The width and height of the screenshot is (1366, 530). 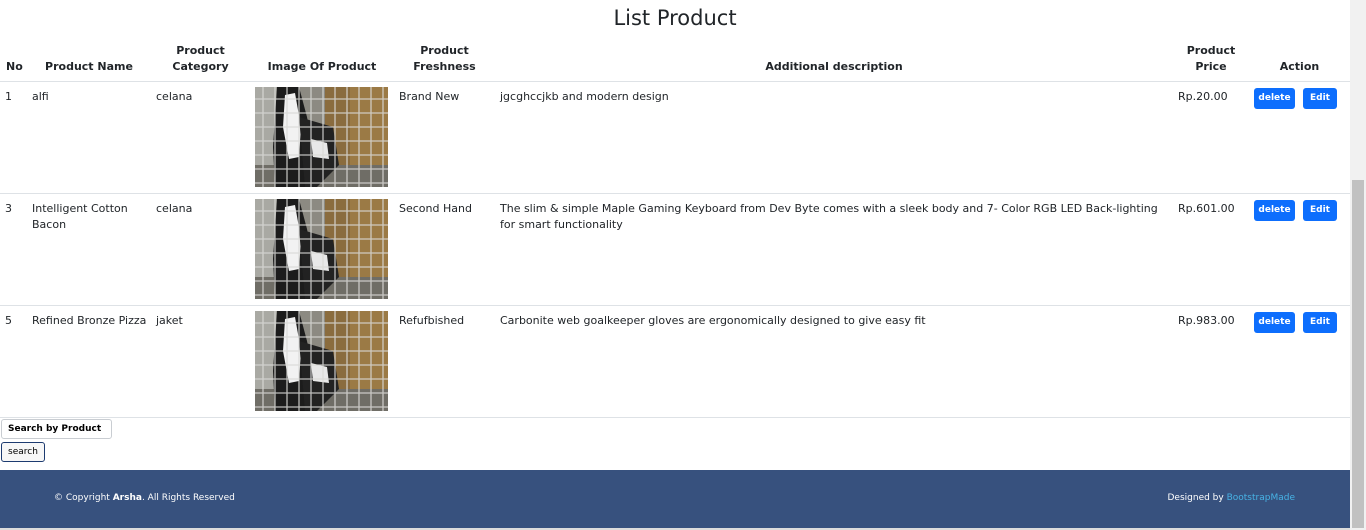 What do you see at coordinates (1211, 61) in the screenshot?
I see `header-price: Product Price` at bounding box center [1211, 61].